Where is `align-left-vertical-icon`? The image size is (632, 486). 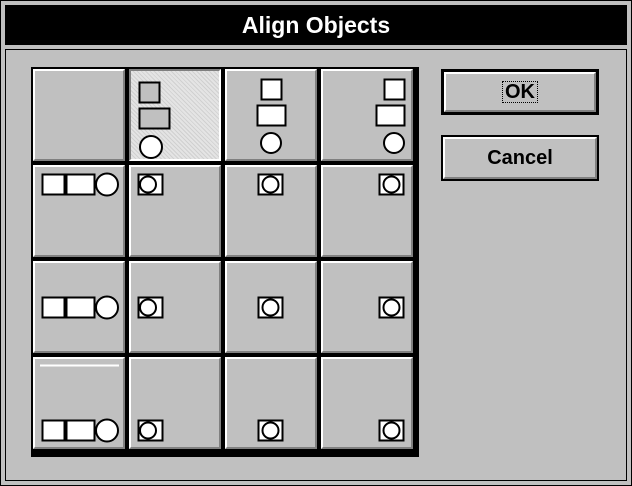
align-left-vertical-icon is located at coordinates (154, 120).